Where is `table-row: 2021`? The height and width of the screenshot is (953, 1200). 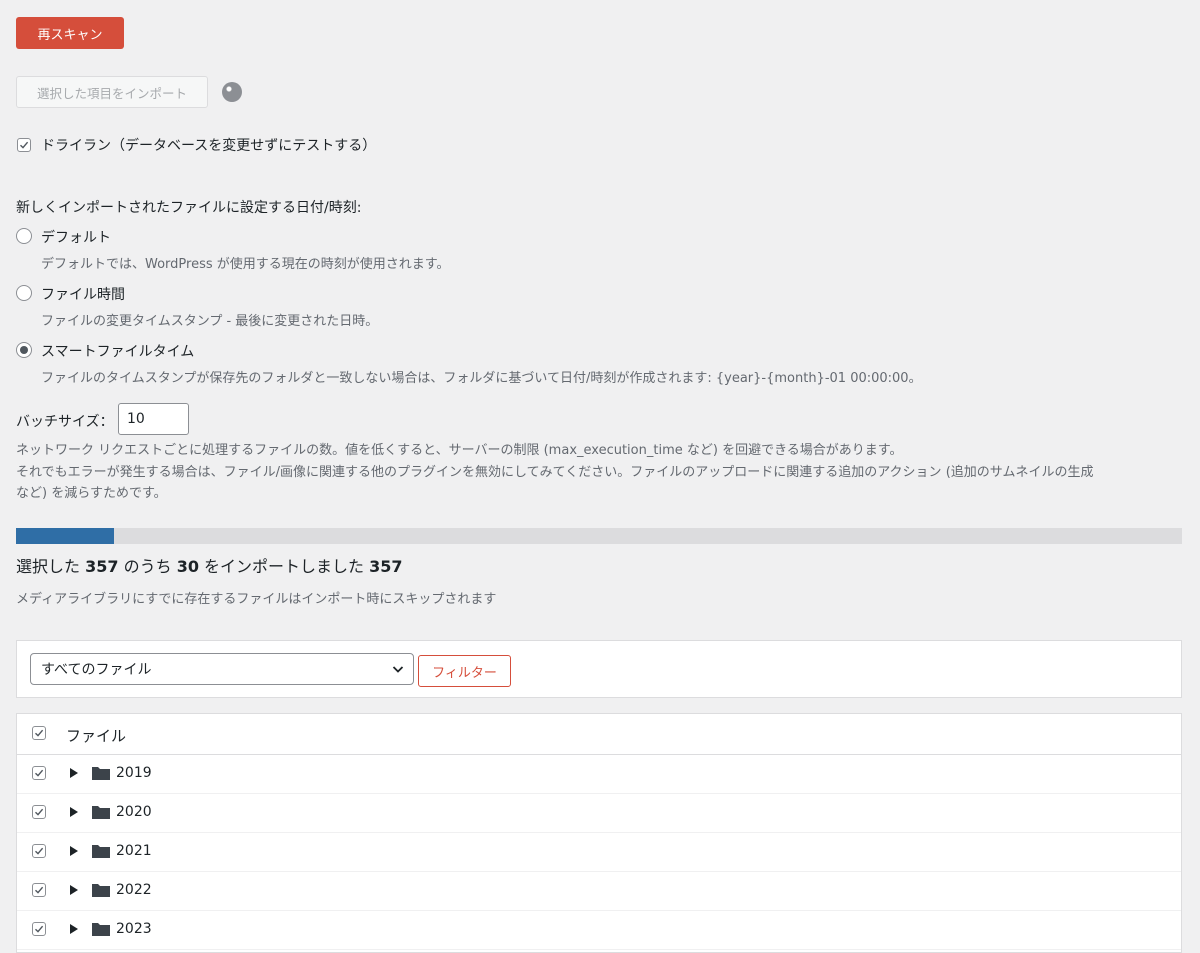
table-row: 2021 is located at coordinates (599, 852).